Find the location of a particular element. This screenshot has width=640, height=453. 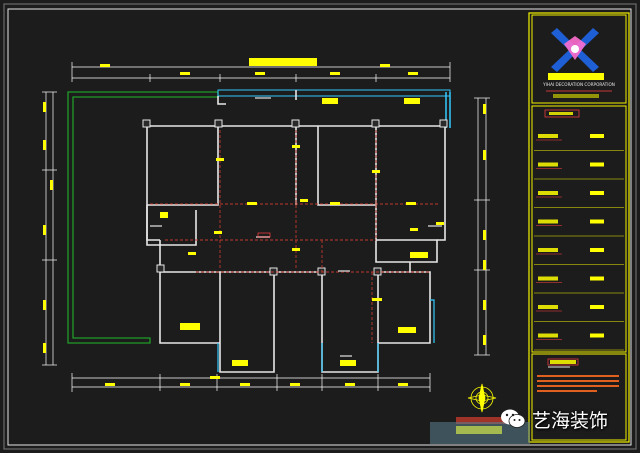

right-dimensions is located at coordinates (482, 226).